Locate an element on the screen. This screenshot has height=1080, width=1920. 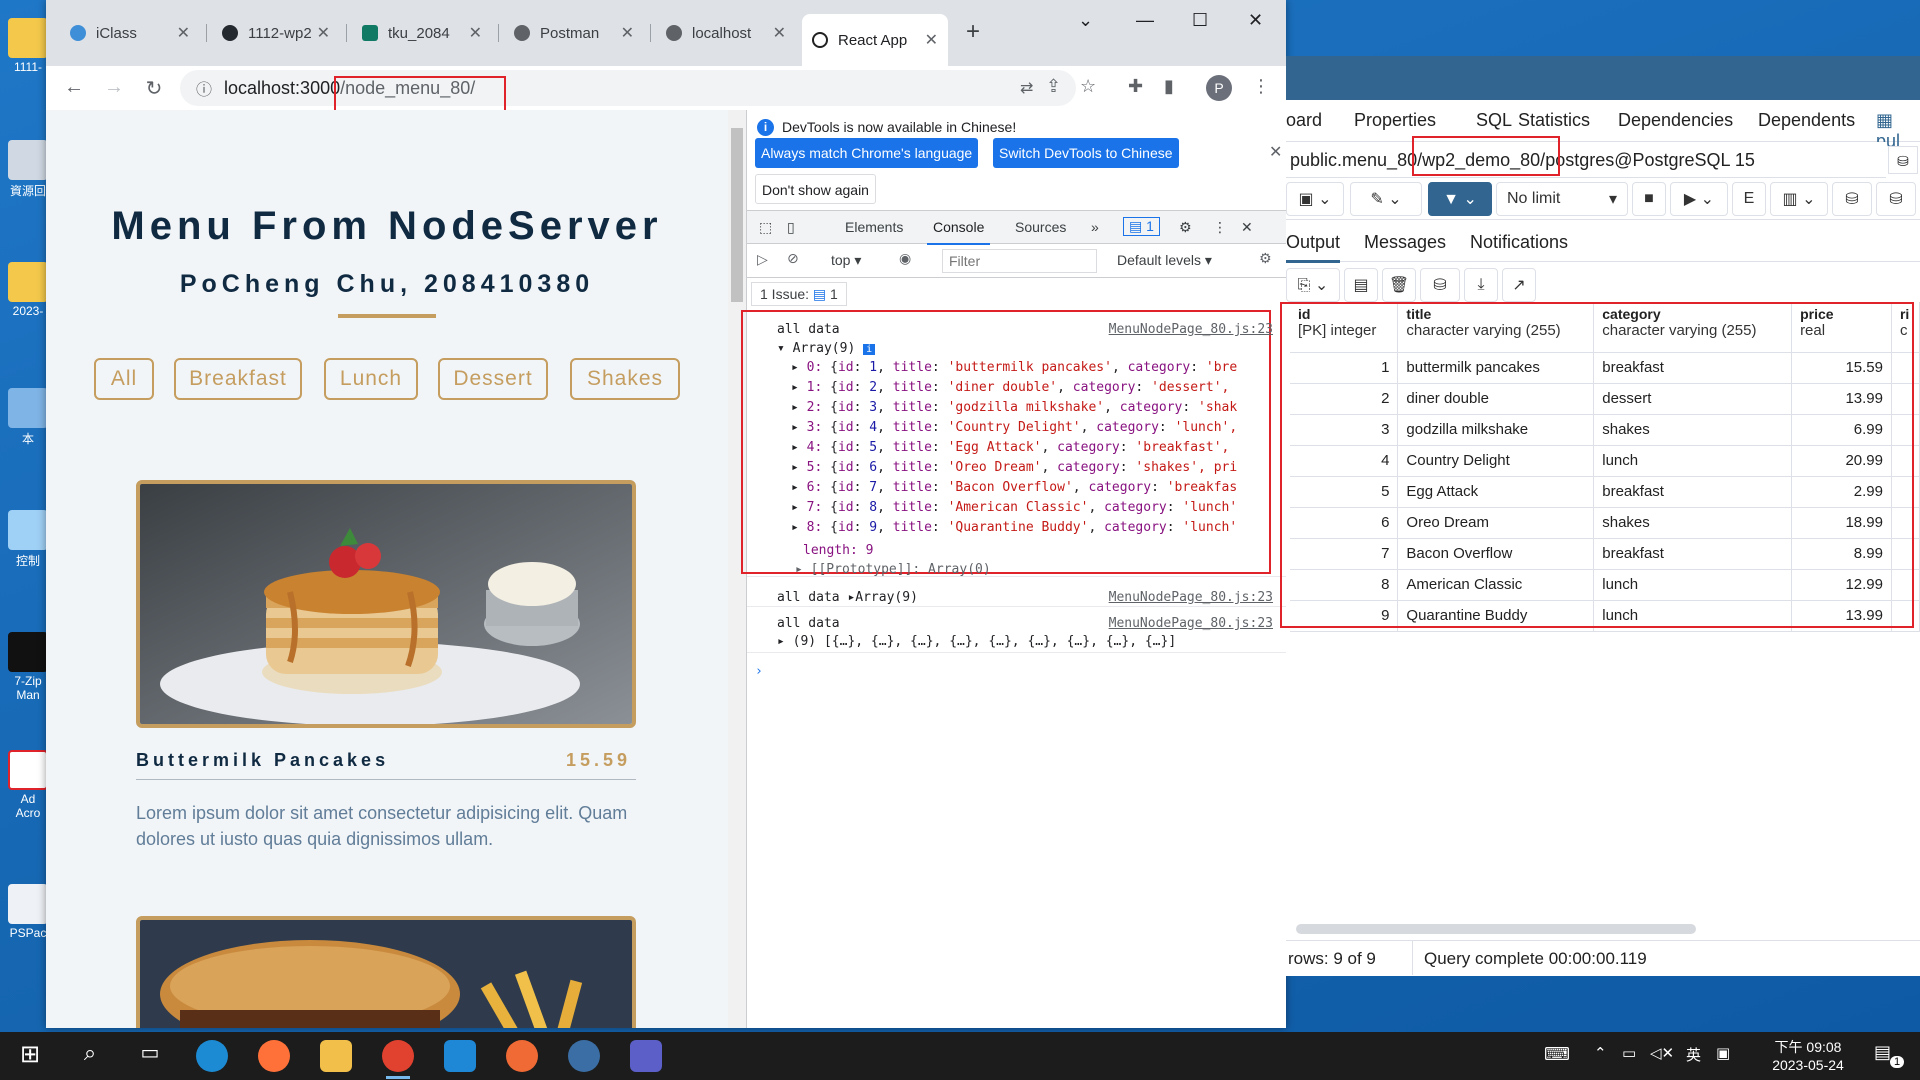
address-bar: ⓘ localhost:3000/node_menu_80/ ⇄ is located at coordinates (628, 88).